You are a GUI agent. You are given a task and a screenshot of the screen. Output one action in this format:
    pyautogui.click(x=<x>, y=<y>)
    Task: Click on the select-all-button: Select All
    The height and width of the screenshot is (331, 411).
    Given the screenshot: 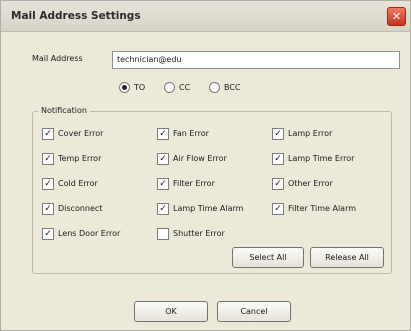 What is the action you would take?
    pyautogui.click(x=268, y=257)
    